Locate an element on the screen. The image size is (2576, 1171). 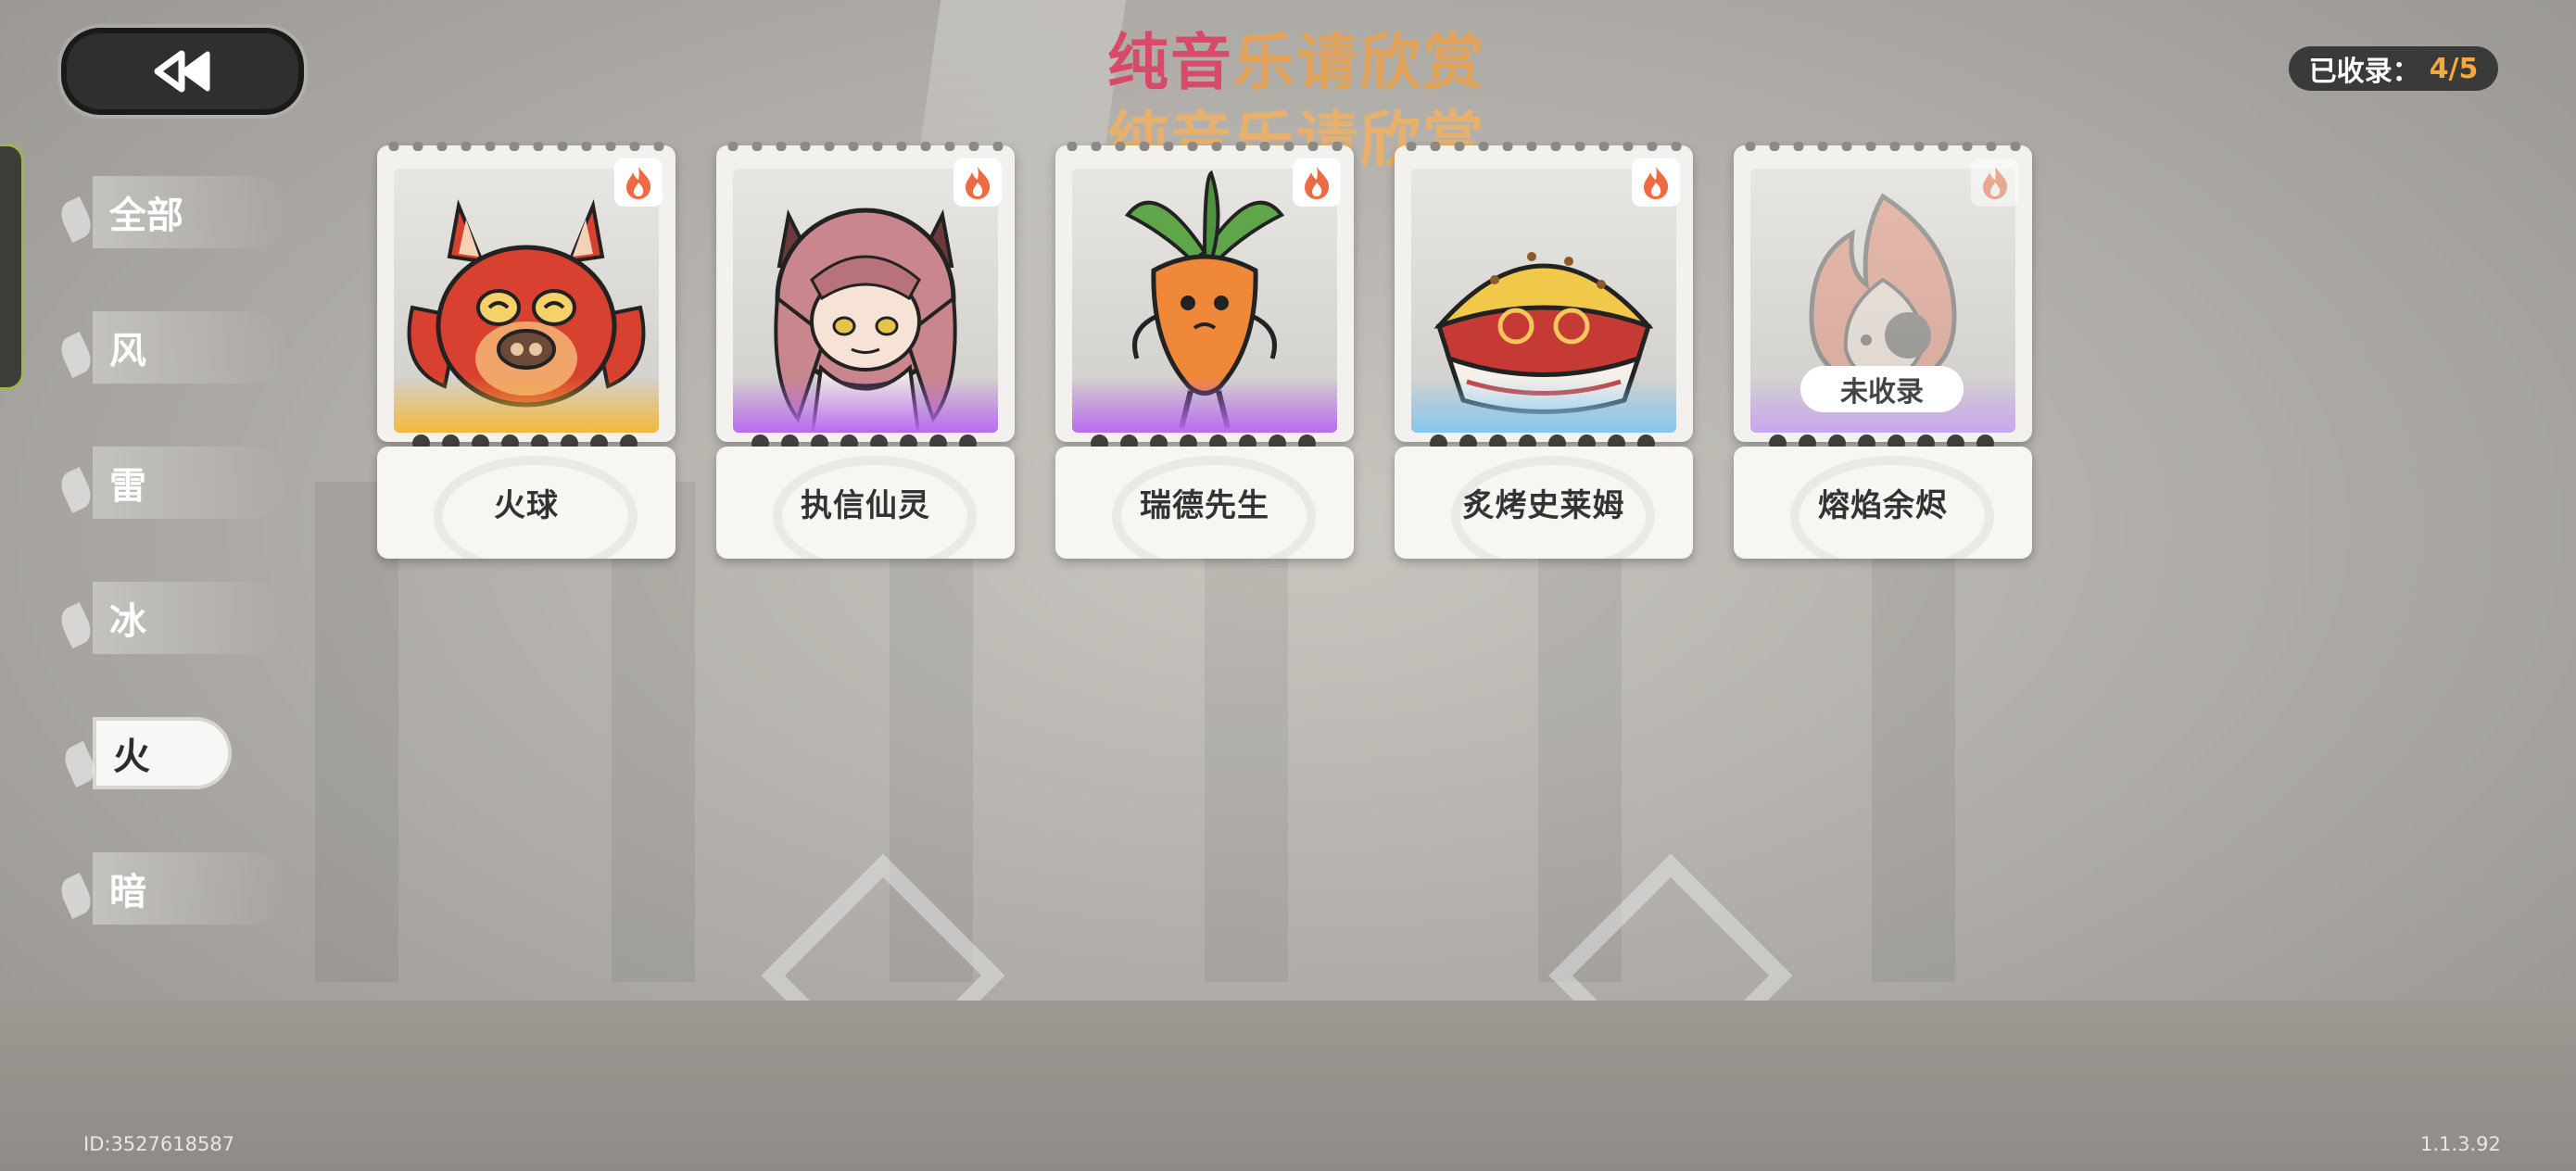
page-title: 纯音乐请欣赏 is located at coordinates (1296, 58).